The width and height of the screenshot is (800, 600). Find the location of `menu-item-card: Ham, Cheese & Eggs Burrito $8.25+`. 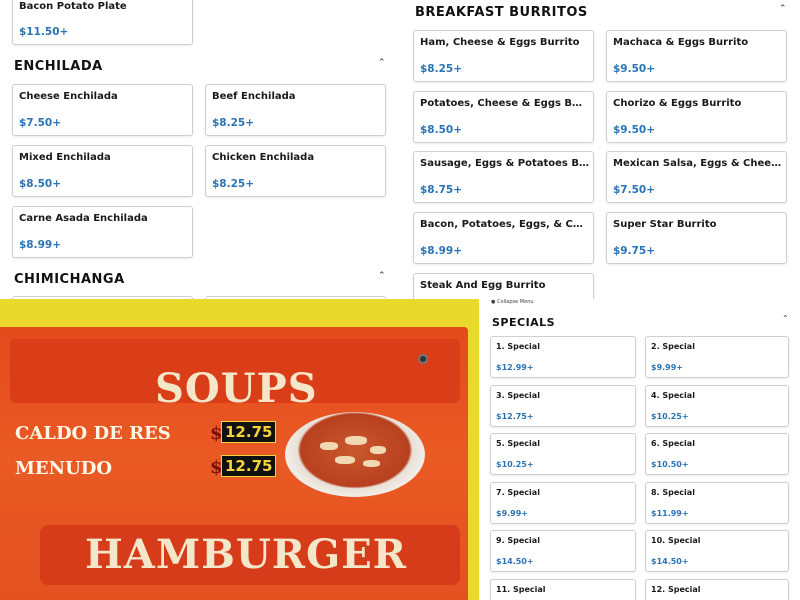

menu-item-card: Ham, Cheese & Eggs Burrito $8.25+ is located at coordinates (503, 56).